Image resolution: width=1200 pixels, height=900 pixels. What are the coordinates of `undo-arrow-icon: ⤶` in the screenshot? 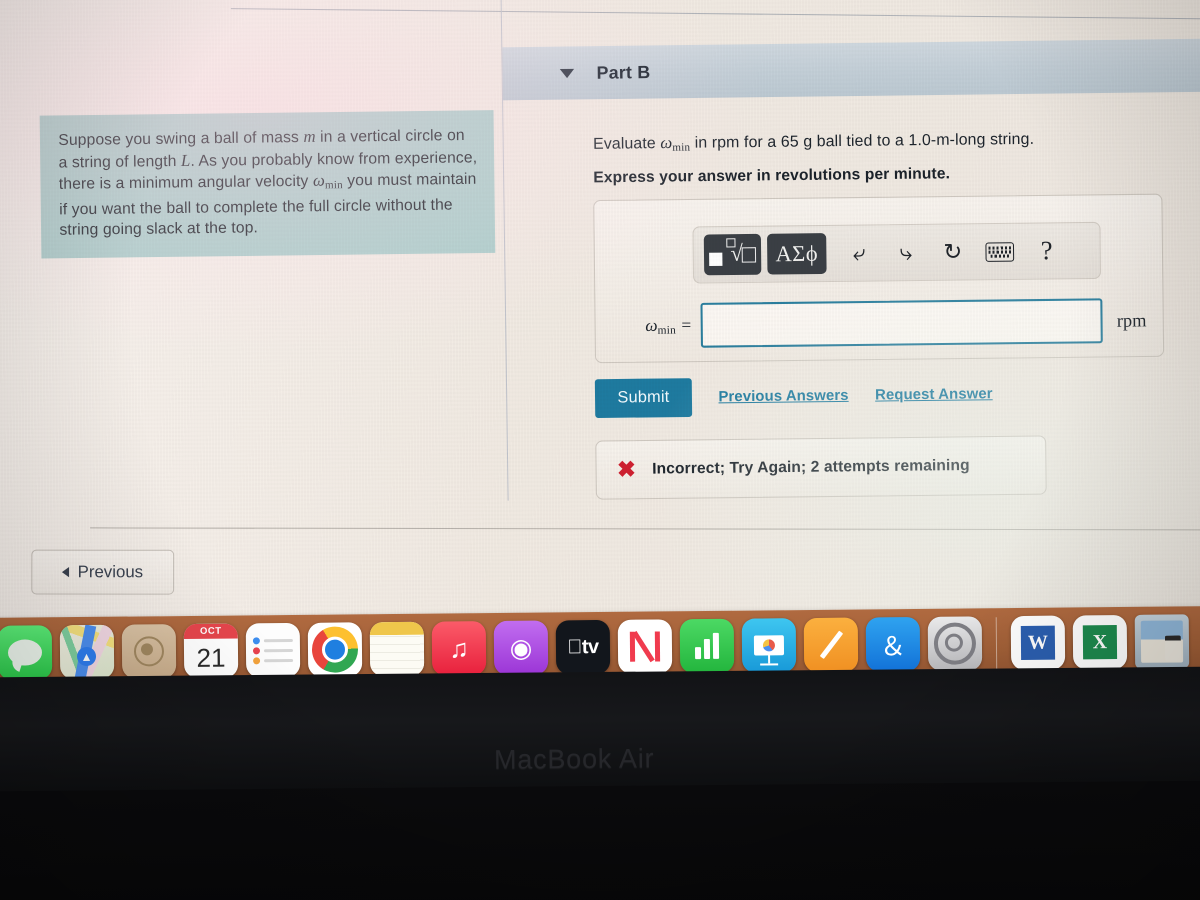 It's located at (858, 253).